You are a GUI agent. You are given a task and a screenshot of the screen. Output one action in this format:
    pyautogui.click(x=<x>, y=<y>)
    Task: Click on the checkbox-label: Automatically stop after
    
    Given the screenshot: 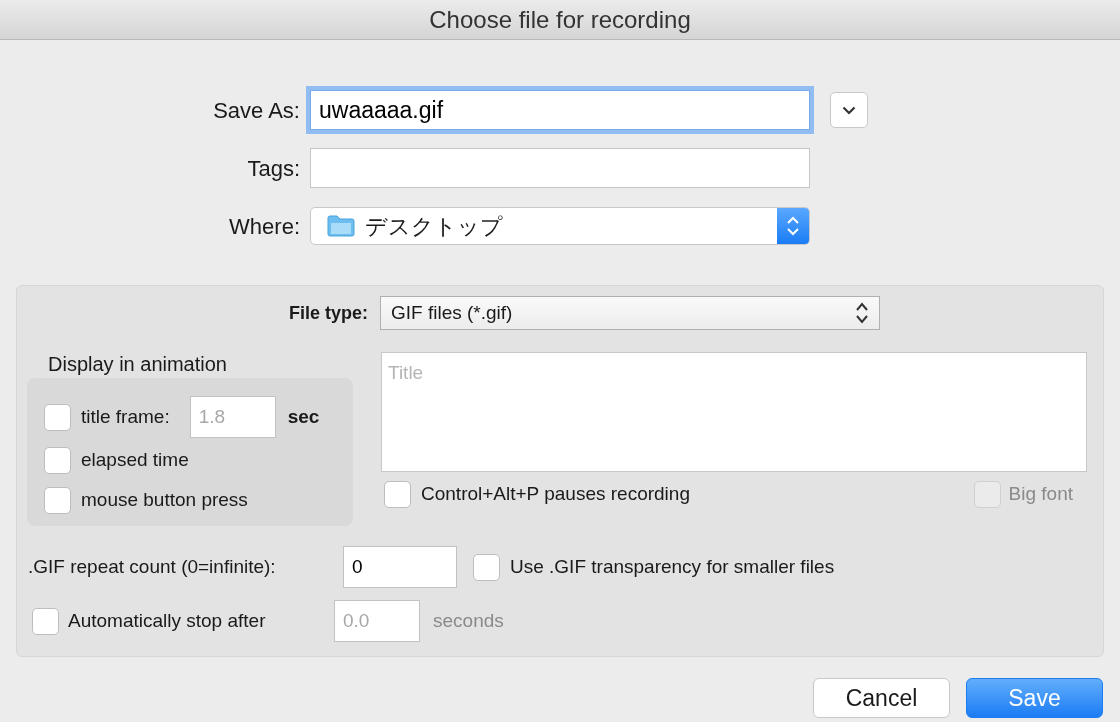 What is the action you would take?
    pyautogui.click(x=167, y=620)
    